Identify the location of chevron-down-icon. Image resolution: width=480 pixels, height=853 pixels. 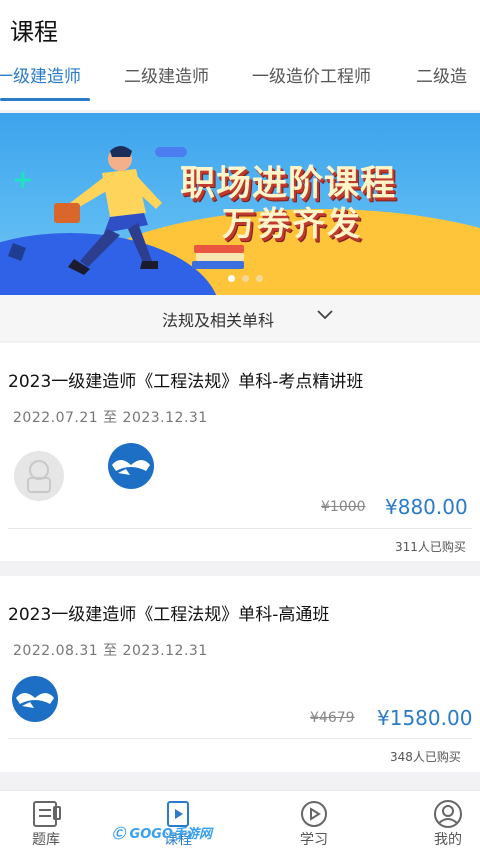
(325, 315).